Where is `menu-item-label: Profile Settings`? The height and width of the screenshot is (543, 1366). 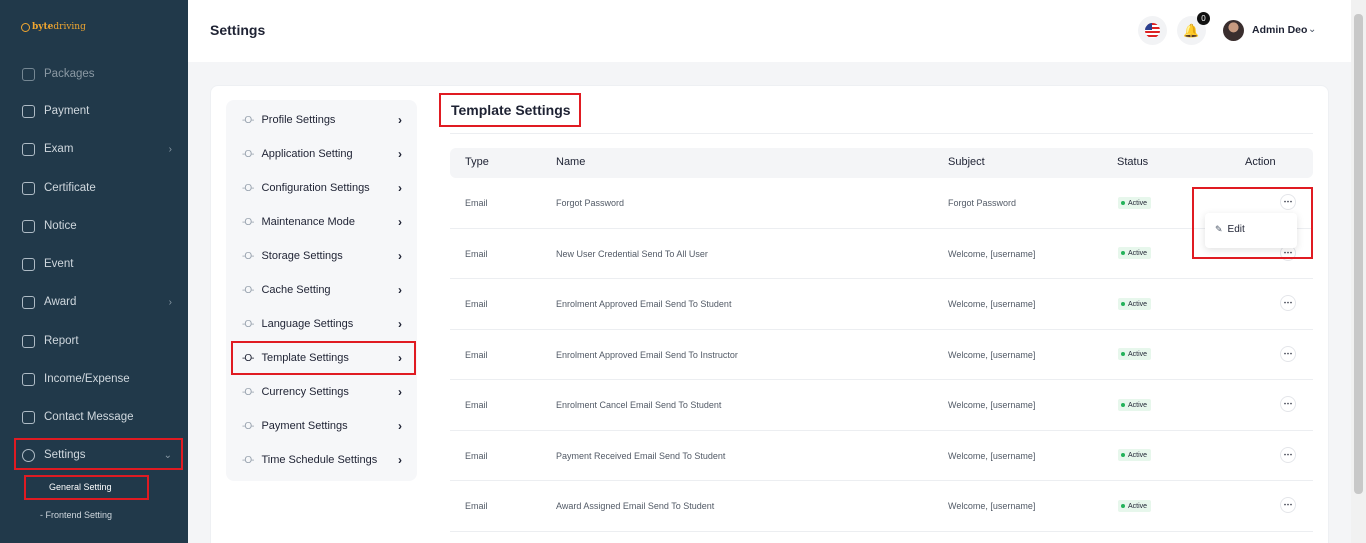
menu-item-label: Profile Settings is located at coordinates (298, 120).